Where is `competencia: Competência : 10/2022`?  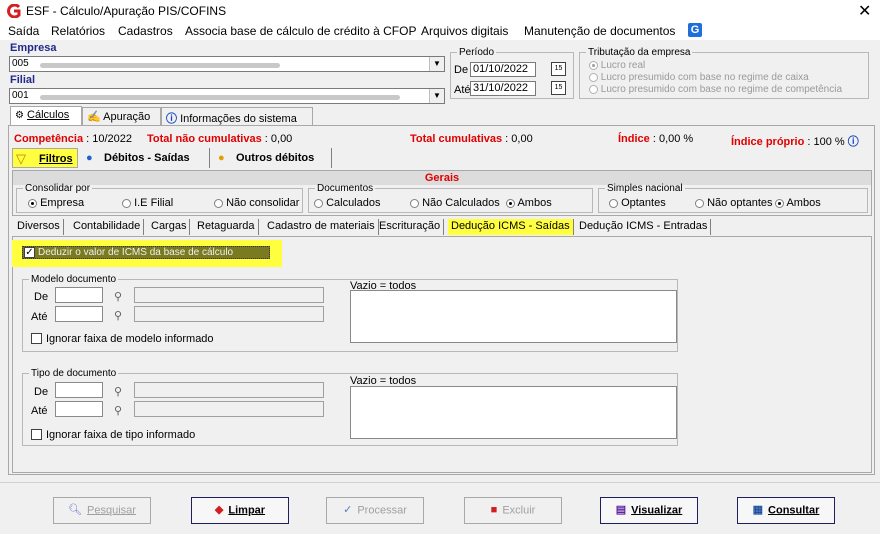
competencia: Competência : 10/2022 is located at coordinates (73, 139).